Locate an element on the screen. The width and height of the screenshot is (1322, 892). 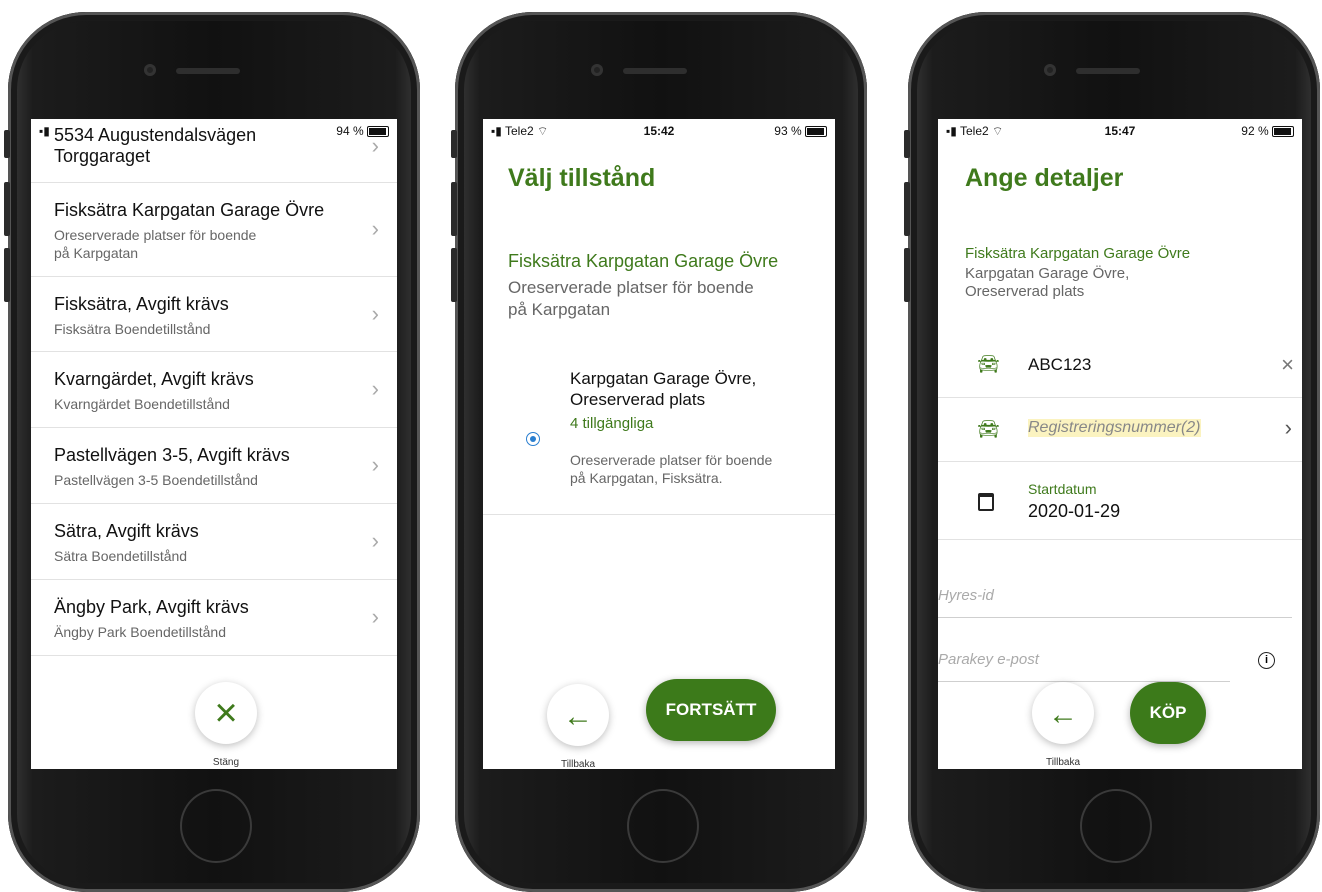
registration-number-field: Registreringsnummer(2) is located at coordinates (1114, 428).